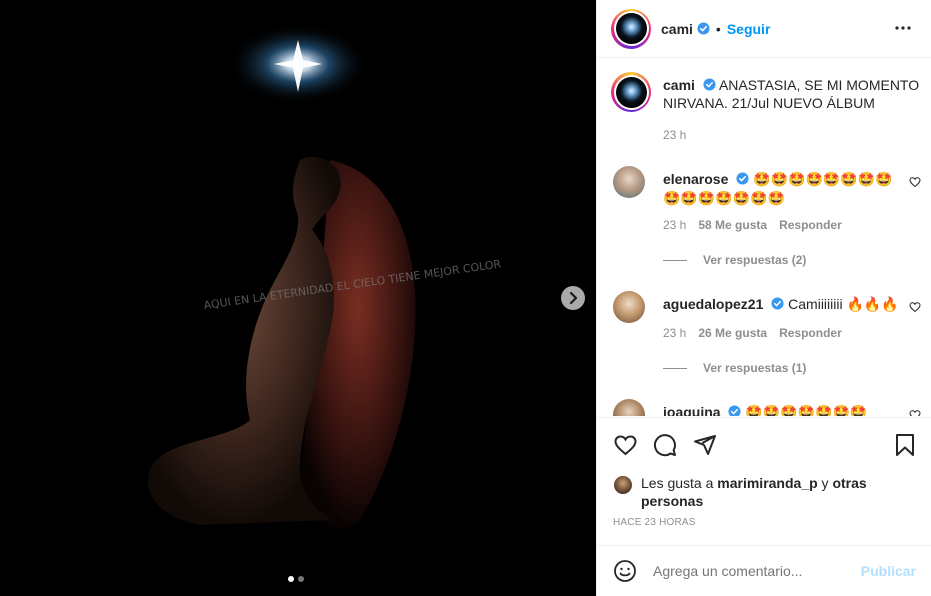 The image size is (931, 596). Describe the element at coordinates (301, 579) in the screenshot. I see `carousel-dot` at that location.